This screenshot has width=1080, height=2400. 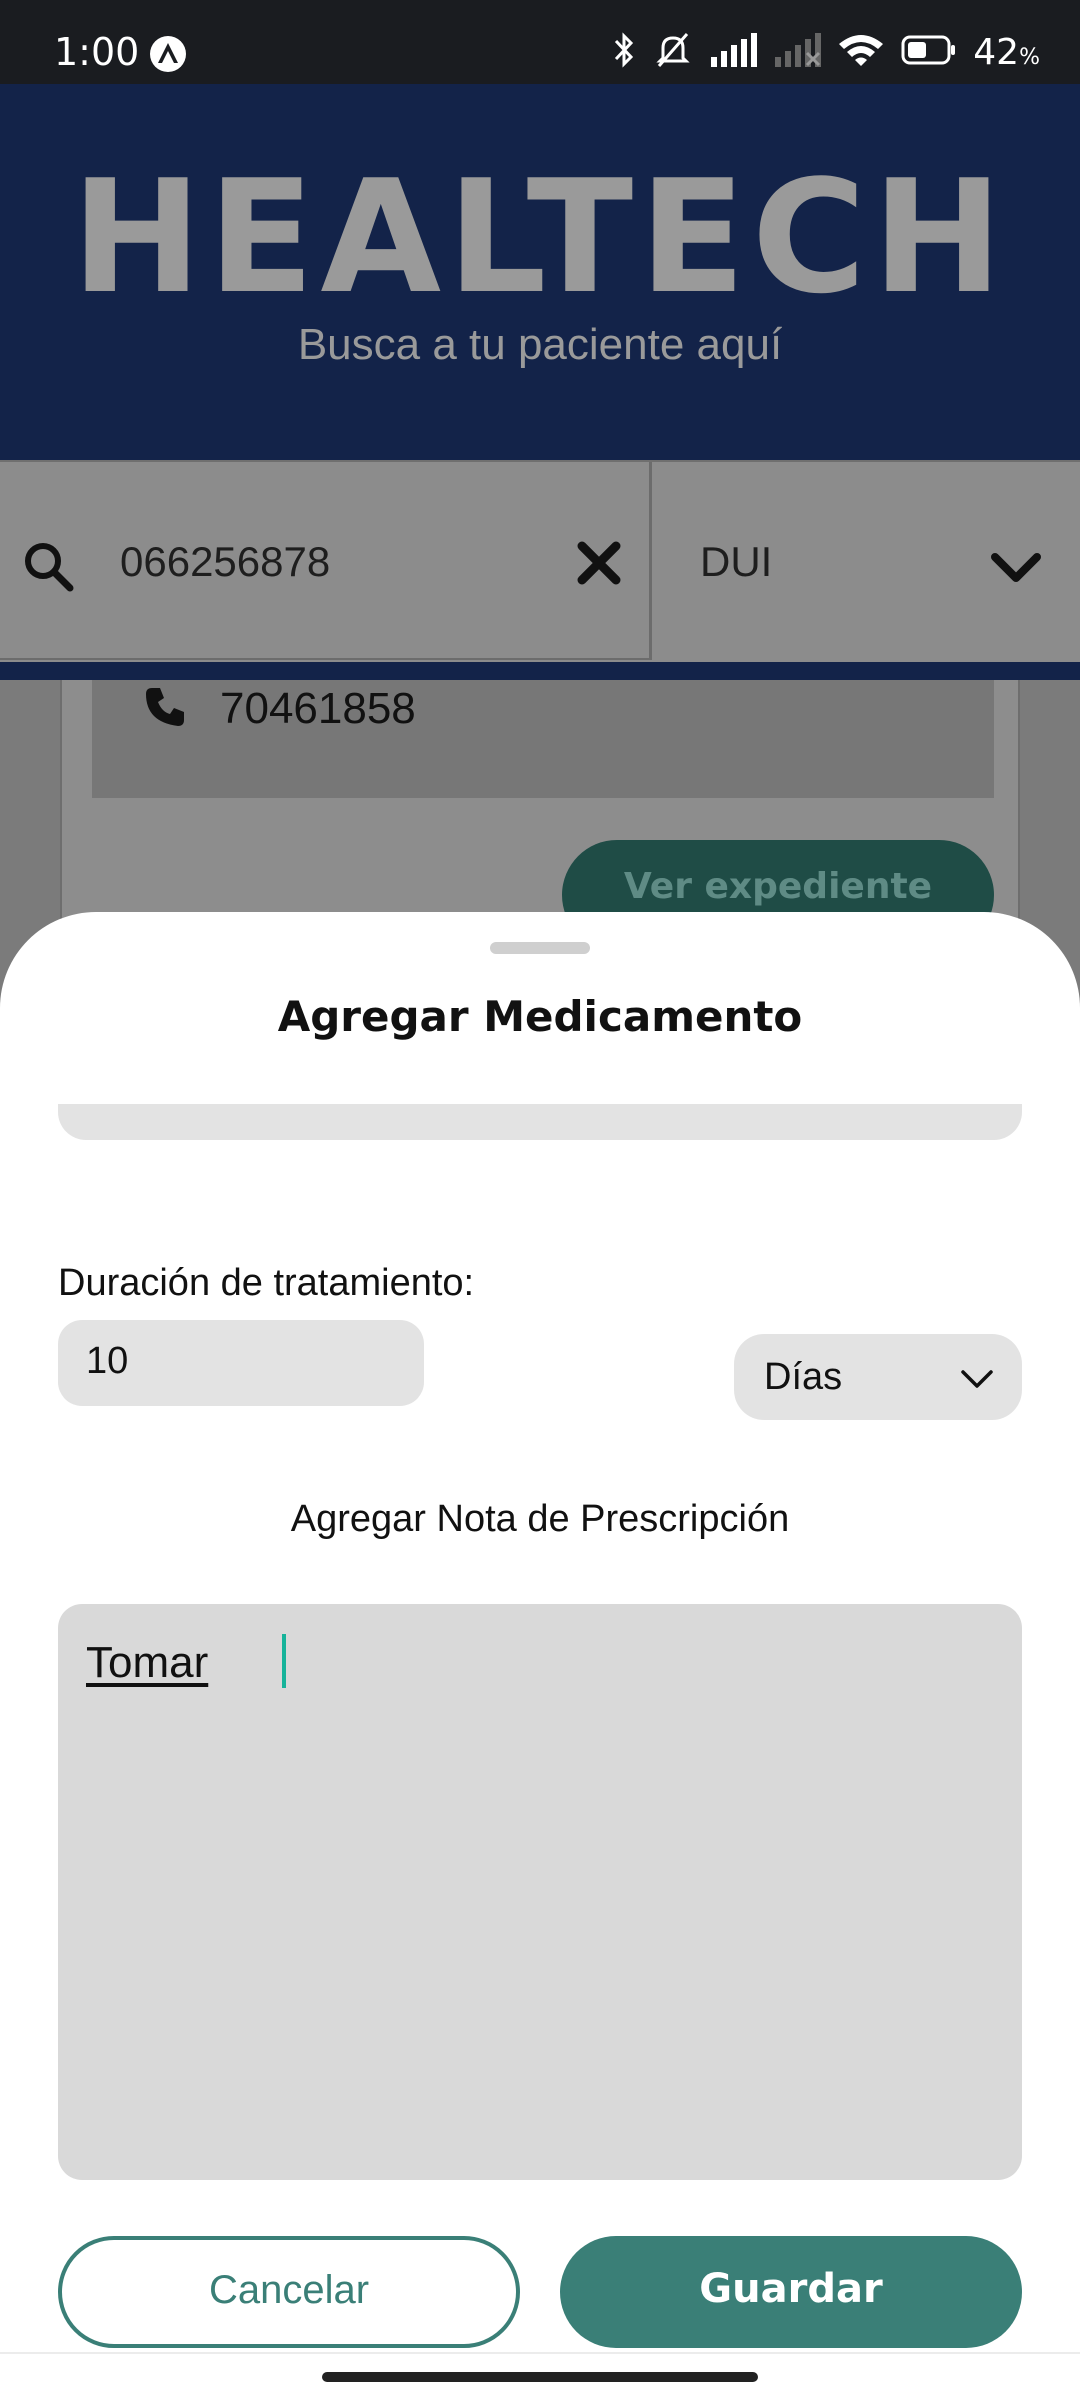 I want to click on duration-unit-value: Días, so click(x=803, y=1377).